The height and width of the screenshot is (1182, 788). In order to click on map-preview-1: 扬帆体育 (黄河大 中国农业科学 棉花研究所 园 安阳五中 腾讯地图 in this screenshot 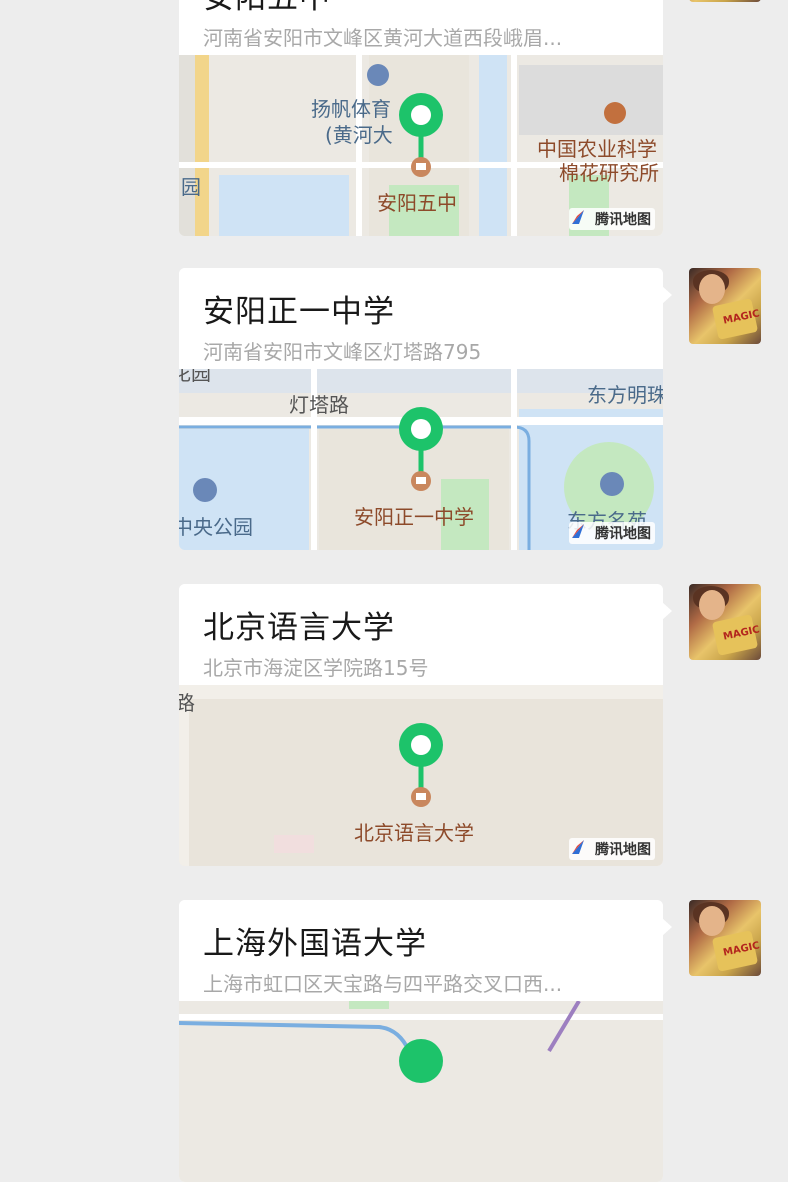, I will do `click(421, 145)`.